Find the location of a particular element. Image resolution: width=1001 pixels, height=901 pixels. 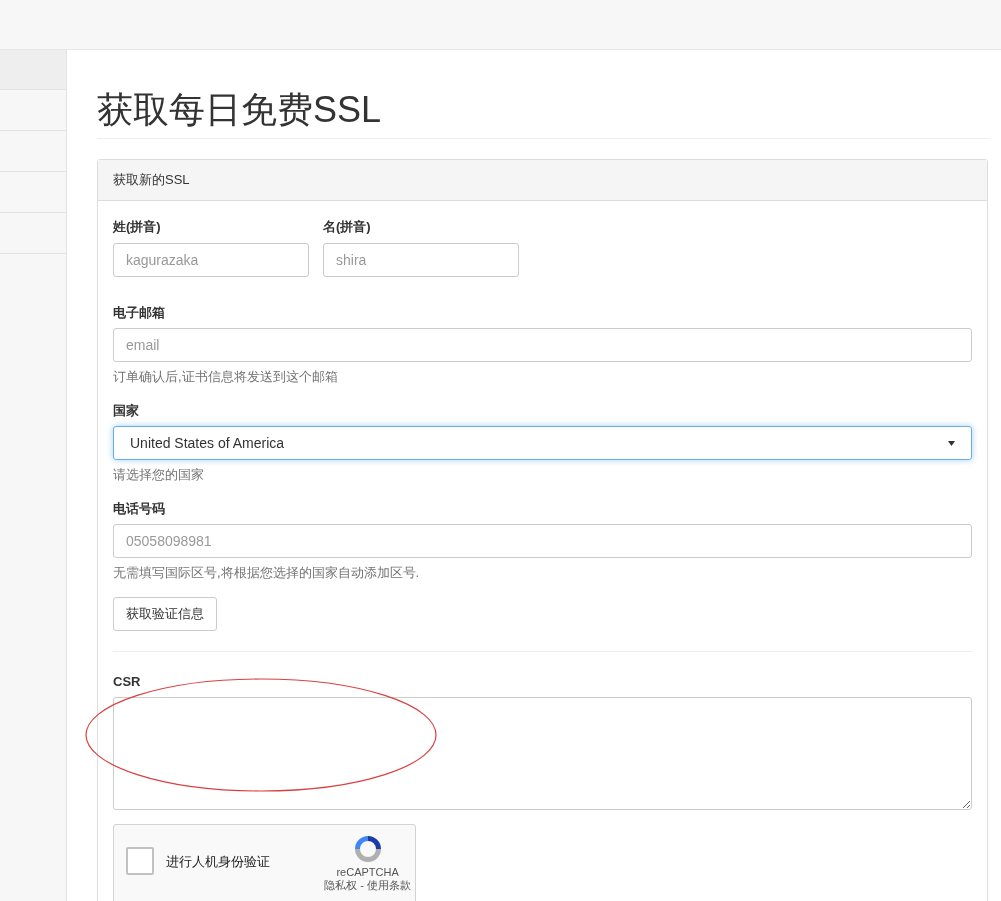

sidebar-item is located at coordinates (33, 70).